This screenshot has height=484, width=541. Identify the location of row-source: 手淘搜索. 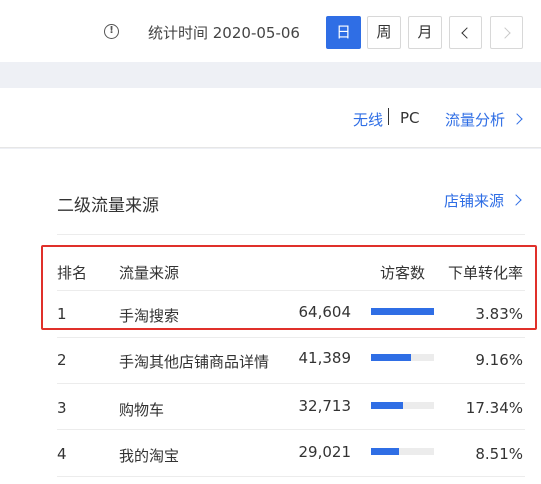
(149, 315).